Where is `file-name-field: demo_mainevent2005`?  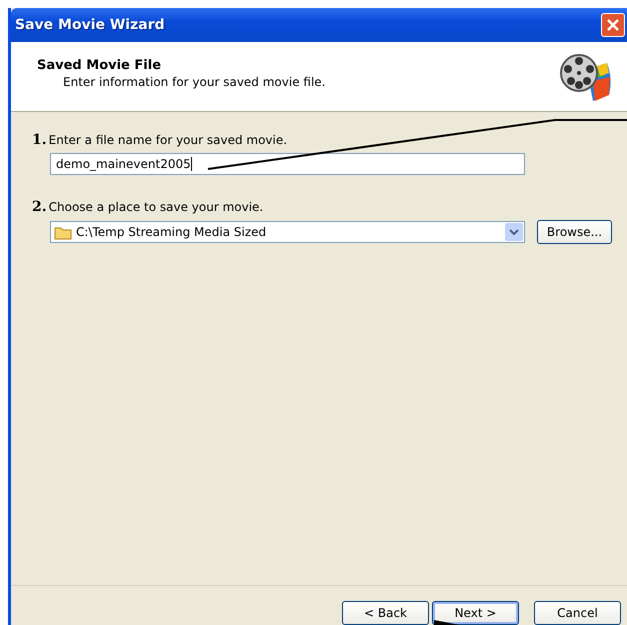
file-name-field: demo_mainevent2005 is located at coordinates (287, 164).